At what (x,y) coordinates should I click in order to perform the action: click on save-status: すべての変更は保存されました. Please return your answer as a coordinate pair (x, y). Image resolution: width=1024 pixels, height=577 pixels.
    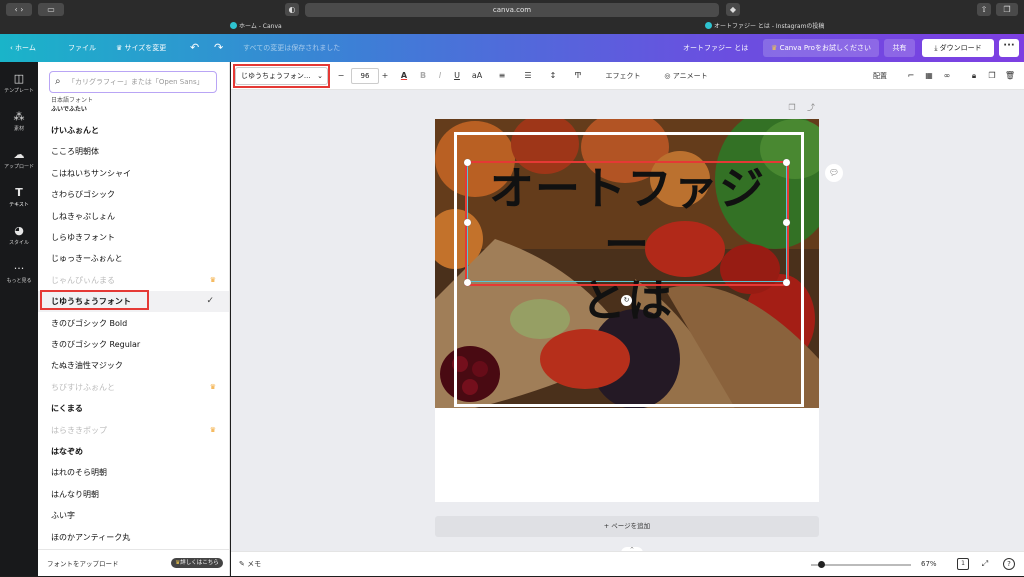
    Looking at the image, I should click on (292, 48).